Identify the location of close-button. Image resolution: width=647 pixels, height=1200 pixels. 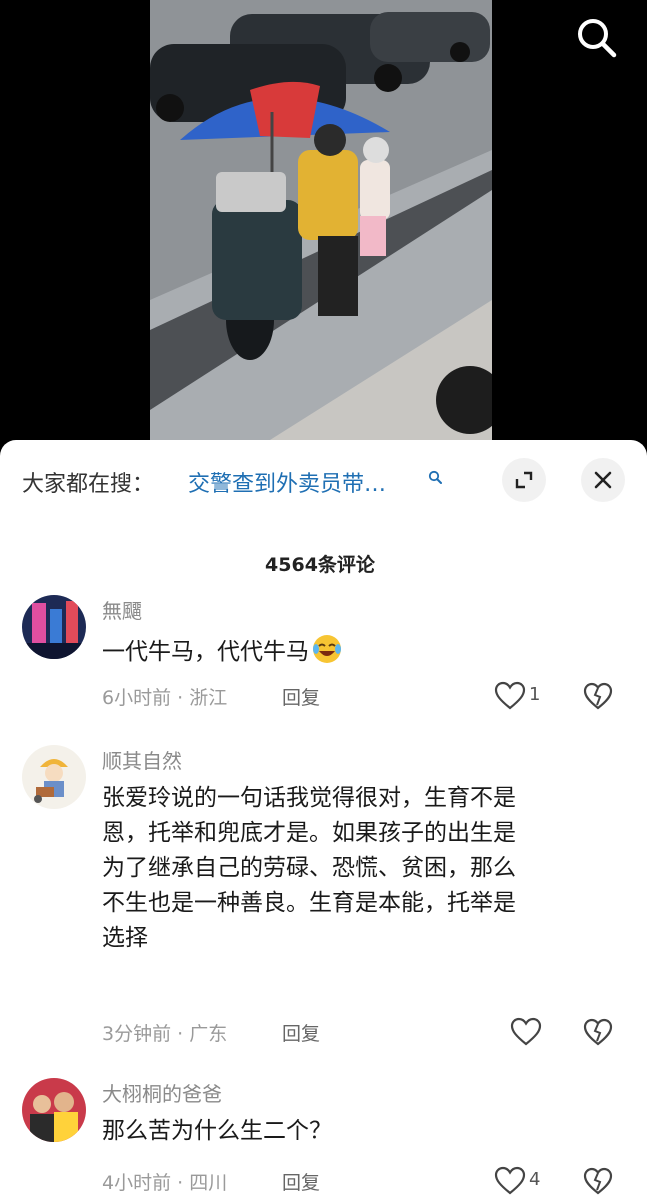
(603, 480).